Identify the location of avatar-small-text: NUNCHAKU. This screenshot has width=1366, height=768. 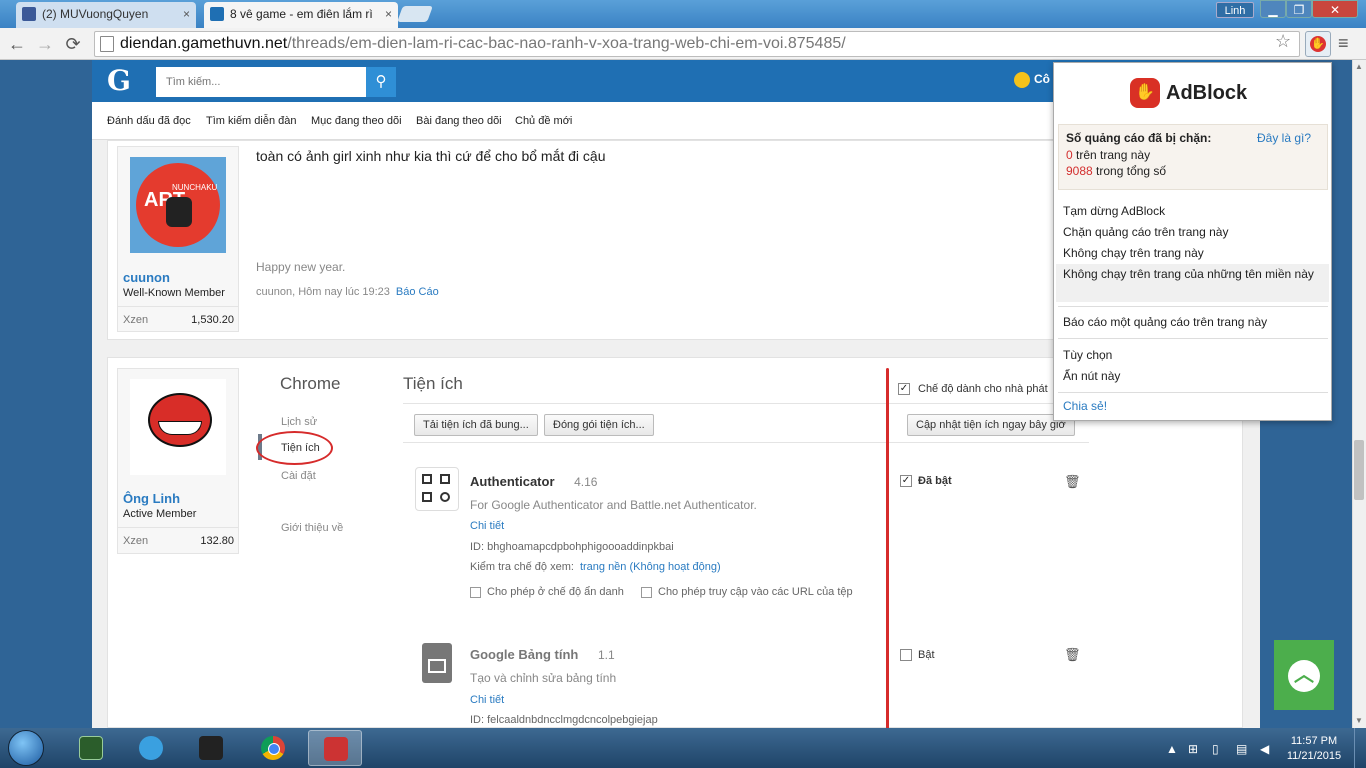
(195, 187).